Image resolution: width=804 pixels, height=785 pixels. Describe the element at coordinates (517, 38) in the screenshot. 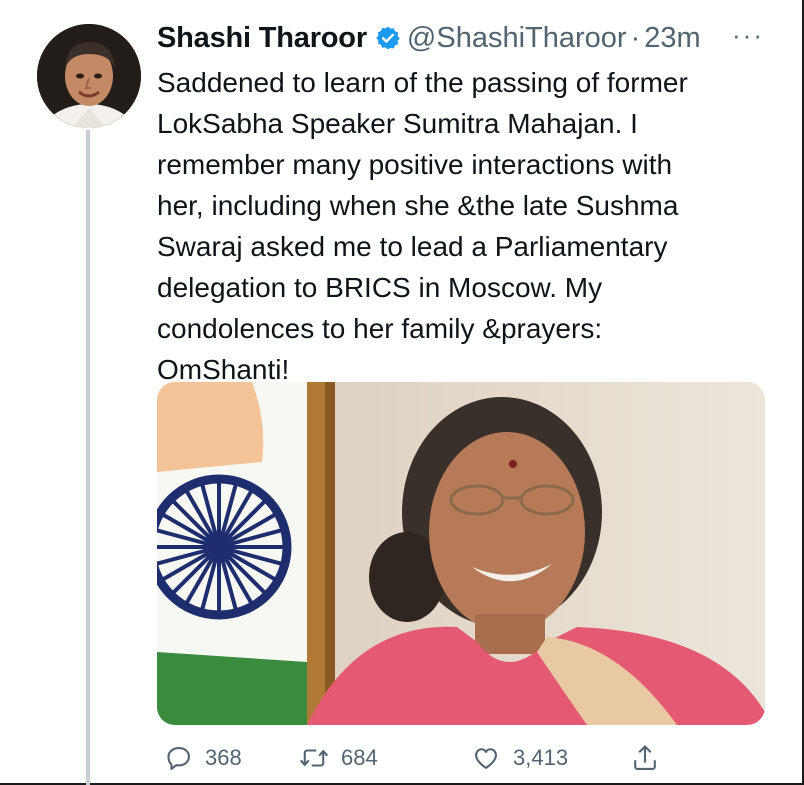

I see `handle: @ShashiTharoor` at that location.